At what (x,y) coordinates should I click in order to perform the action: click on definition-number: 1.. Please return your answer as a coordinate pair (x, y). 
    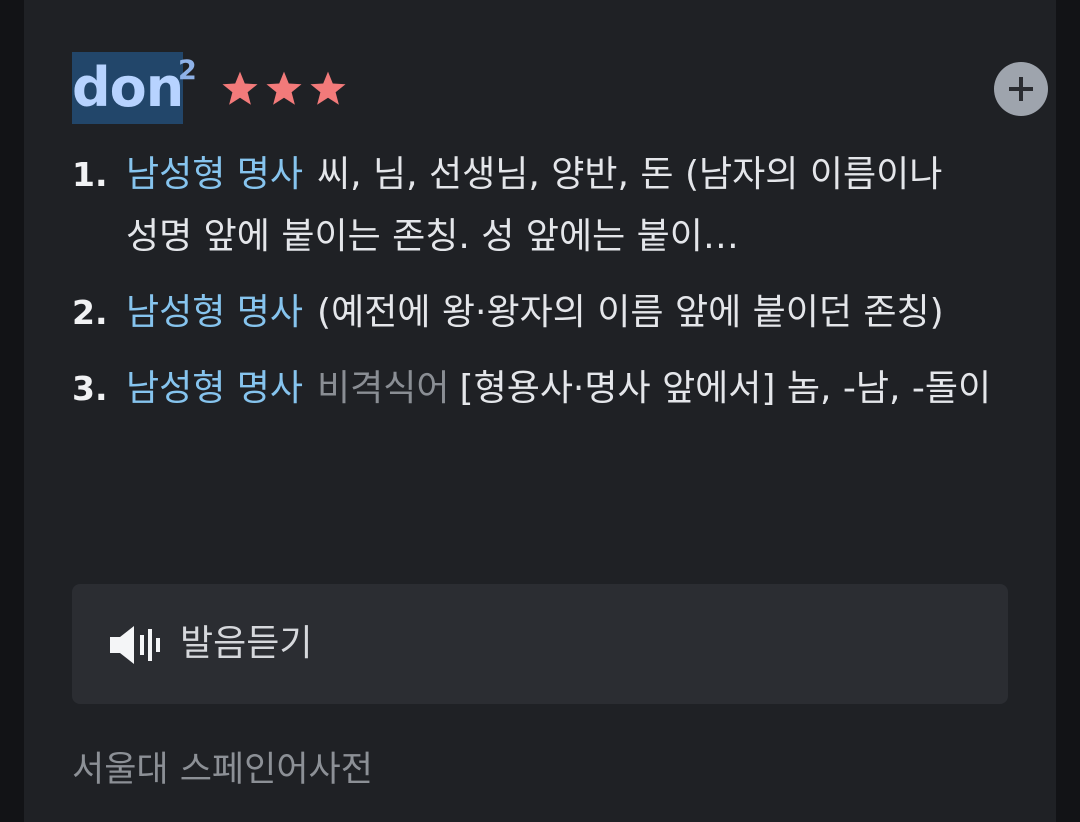
    Looking at the image, I should click on (90, 174).